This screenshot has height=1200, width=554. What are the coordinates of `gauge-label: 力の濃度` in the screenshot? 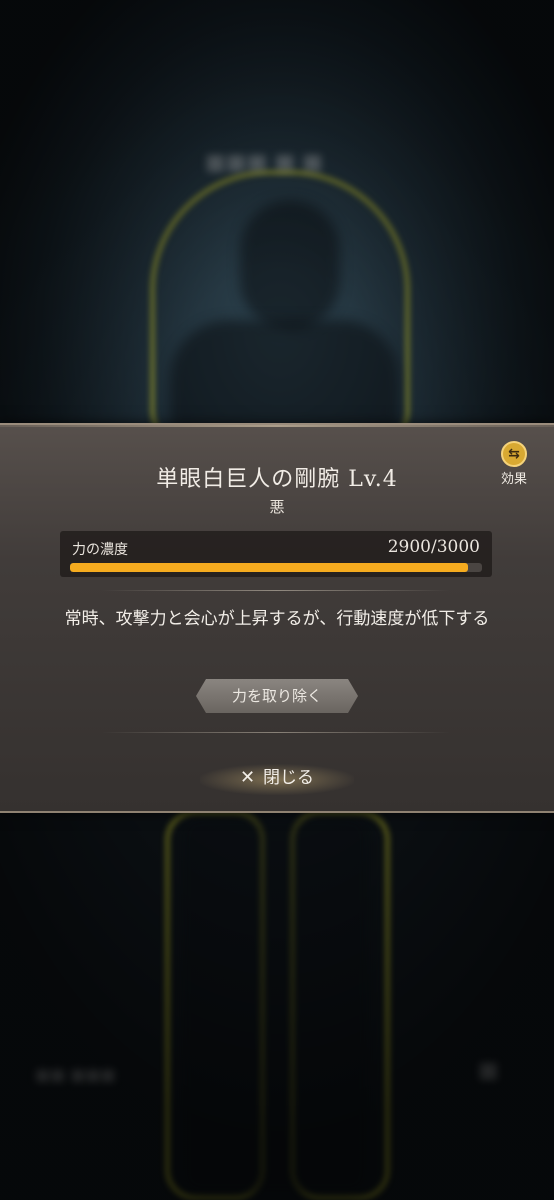 It's located at (100, 550).